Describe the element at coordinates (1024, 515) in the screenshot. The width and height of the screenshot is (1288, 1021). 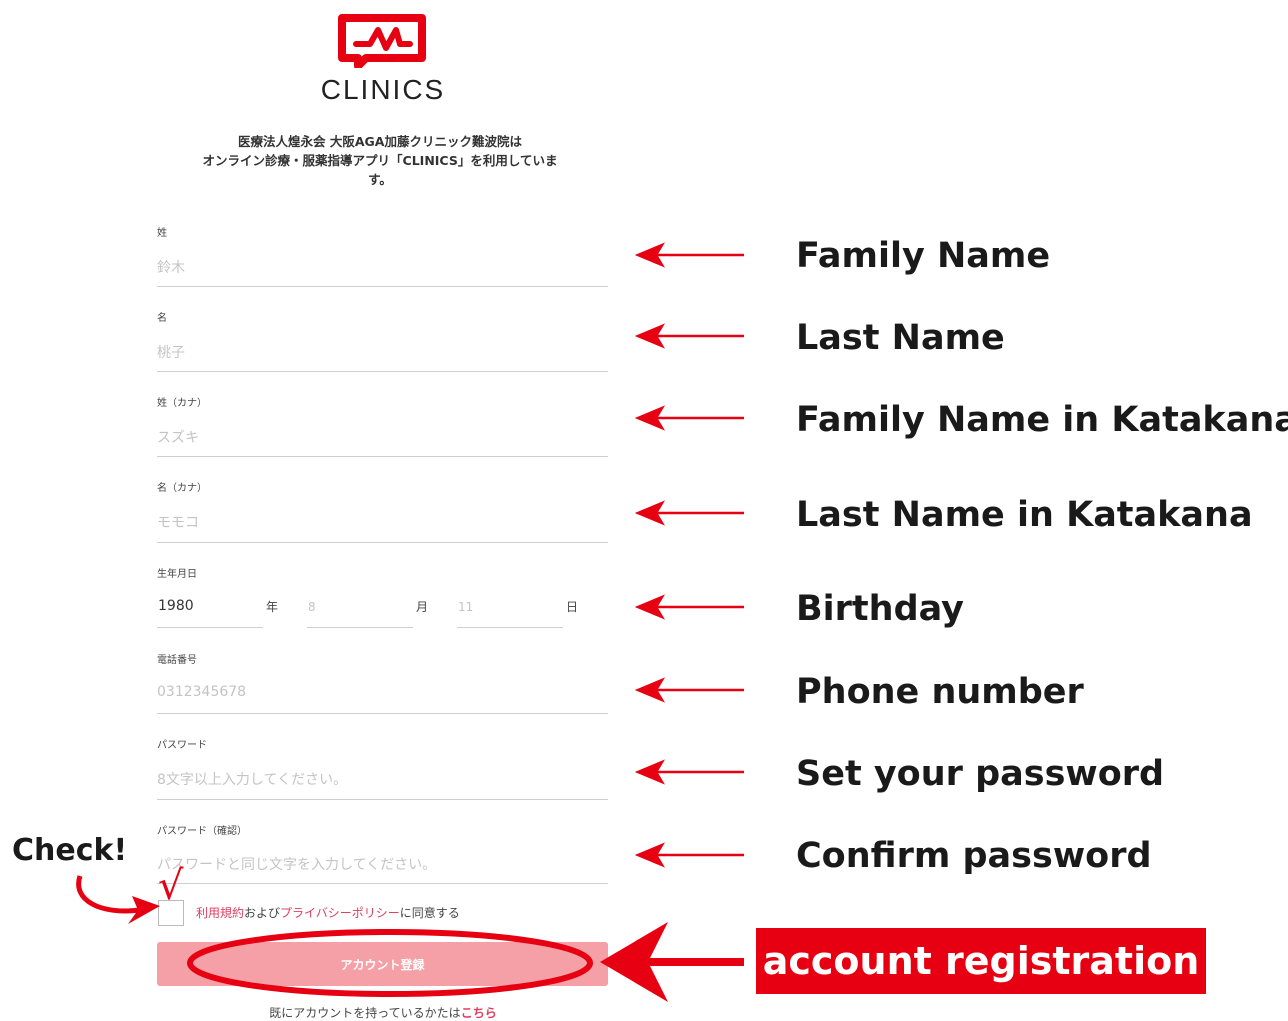
I see `annotation-last-kana: Last Name in Katakana` at that location.